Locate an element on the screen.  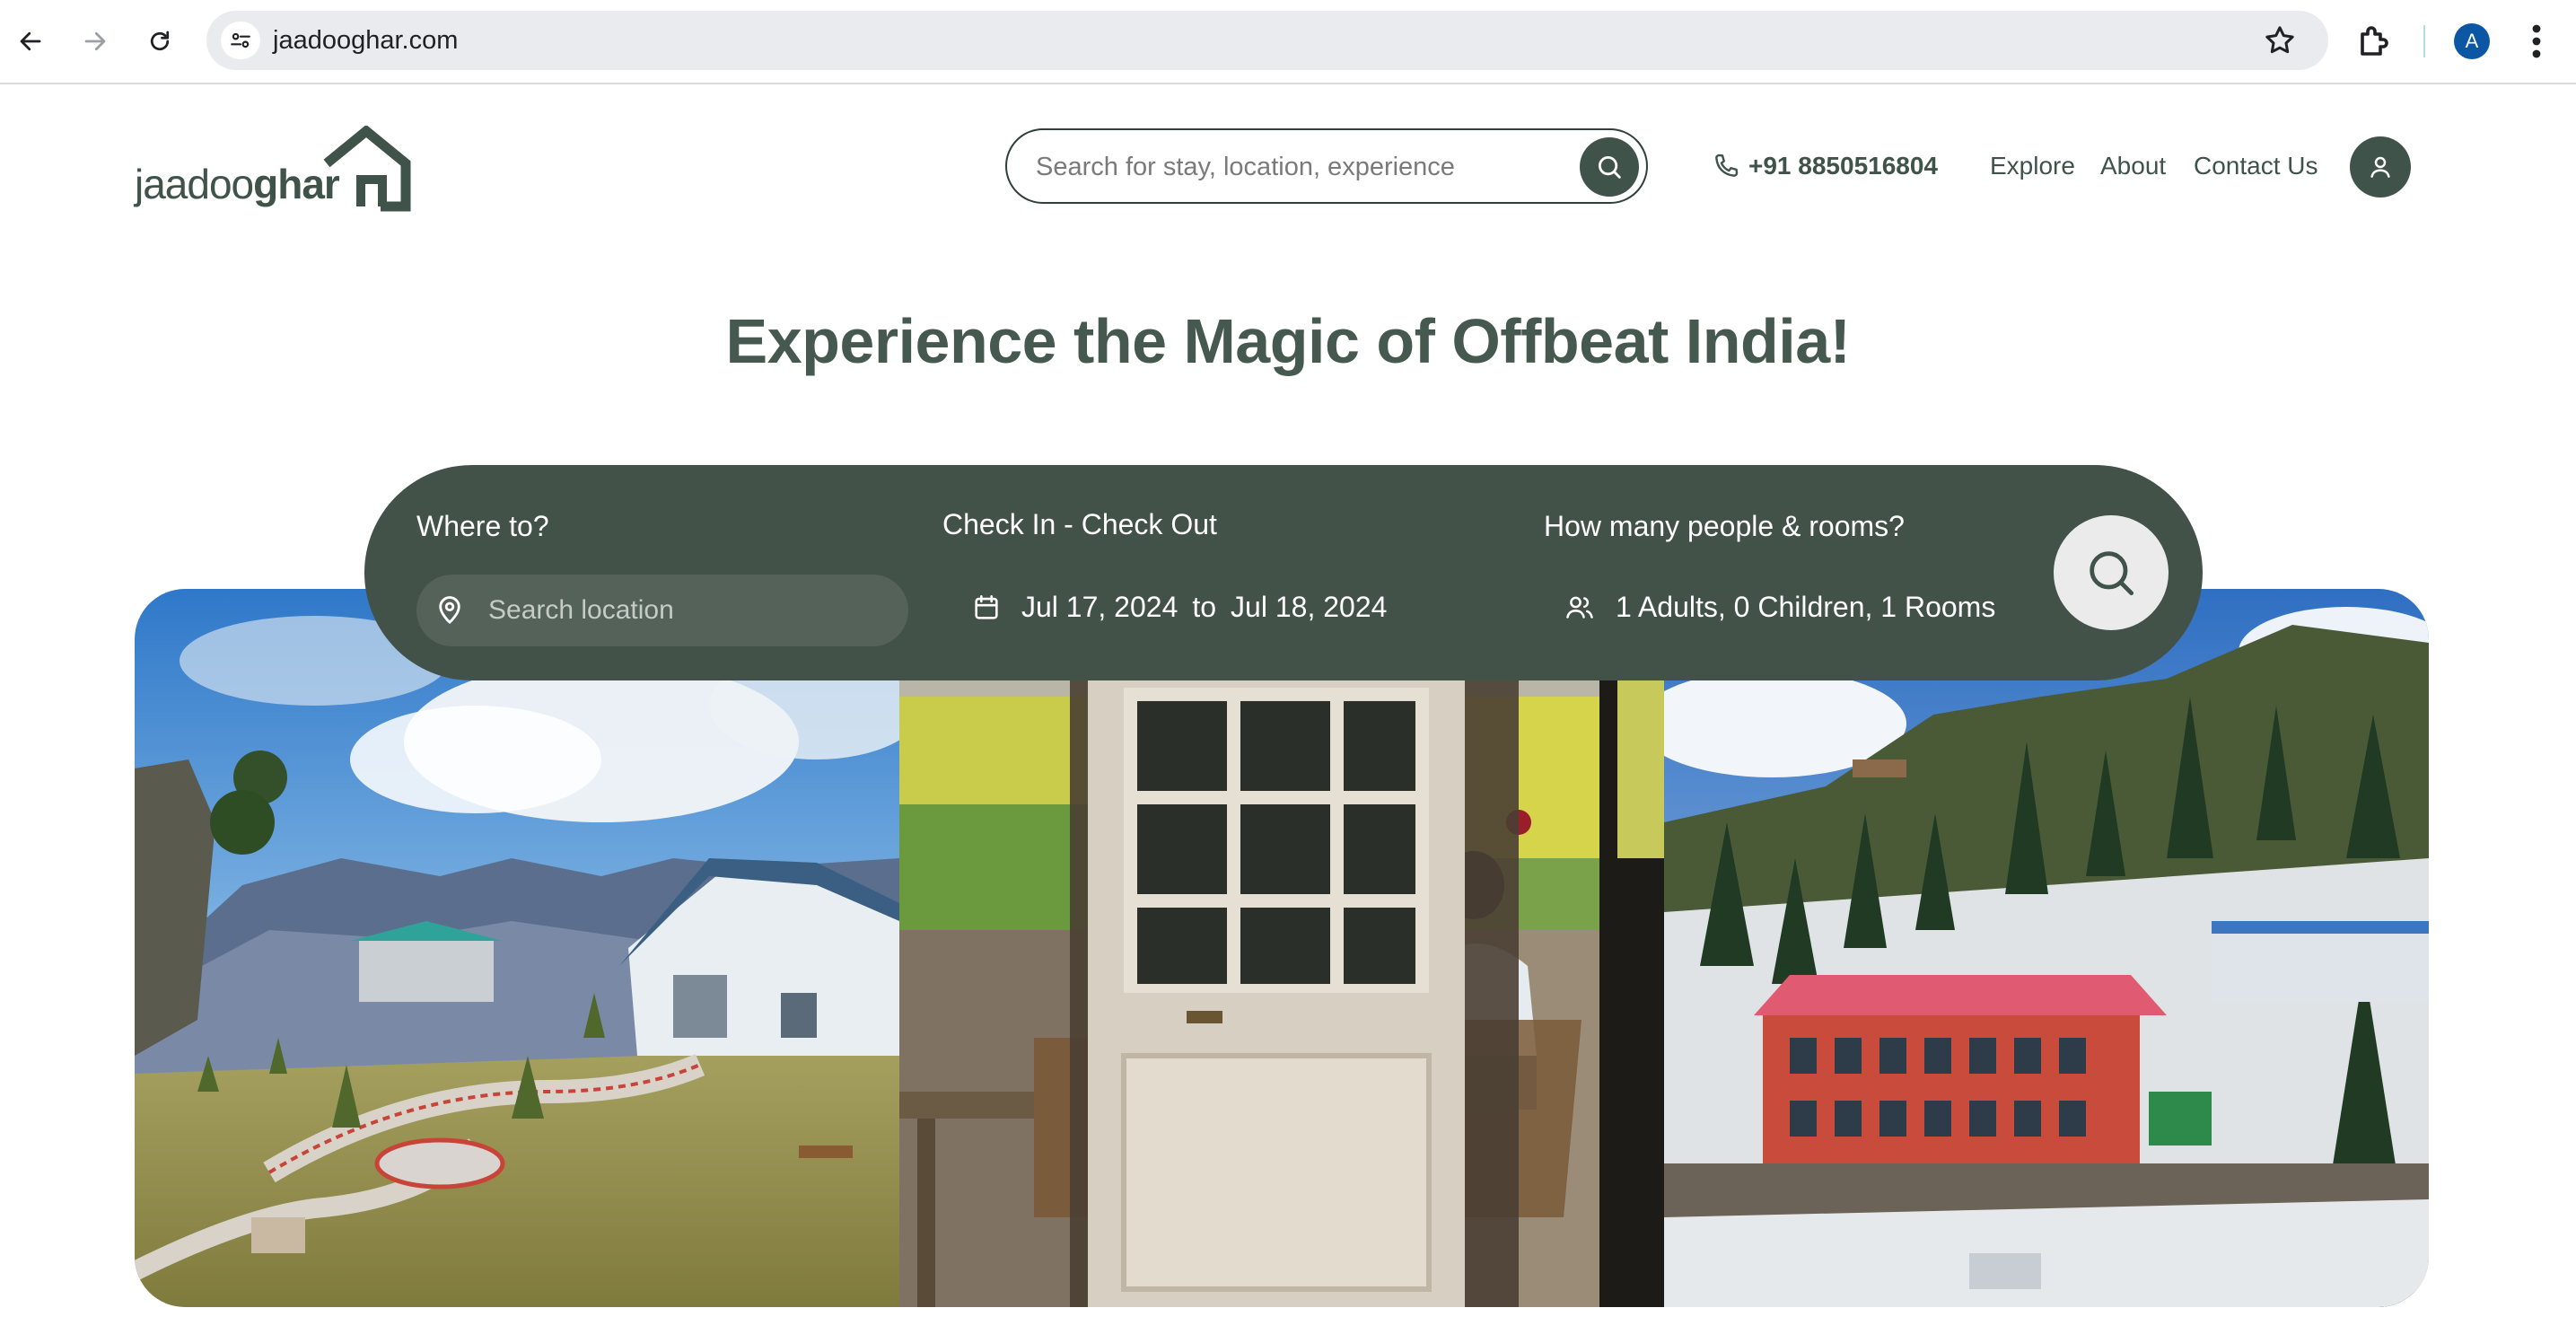
extensions-icon is located at coordinates (2374, 41).